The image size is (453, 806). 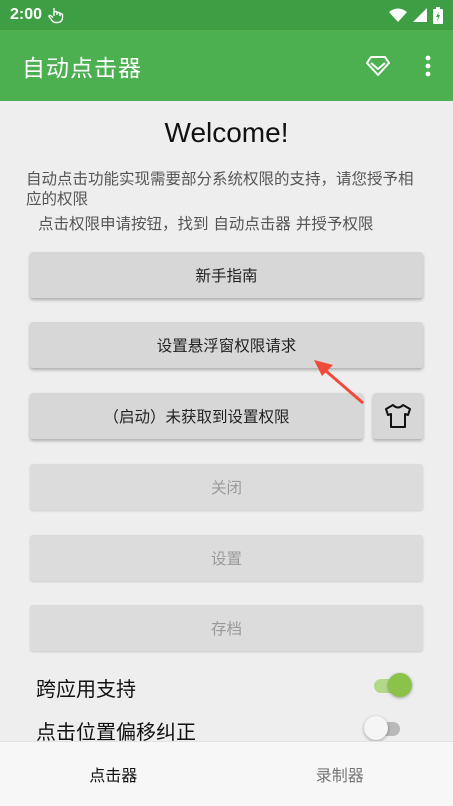 What do you see at coordinates (340, 774) in the screenshot?
I see `tab-recorder: 录制器` at bounding box center [340, 774].